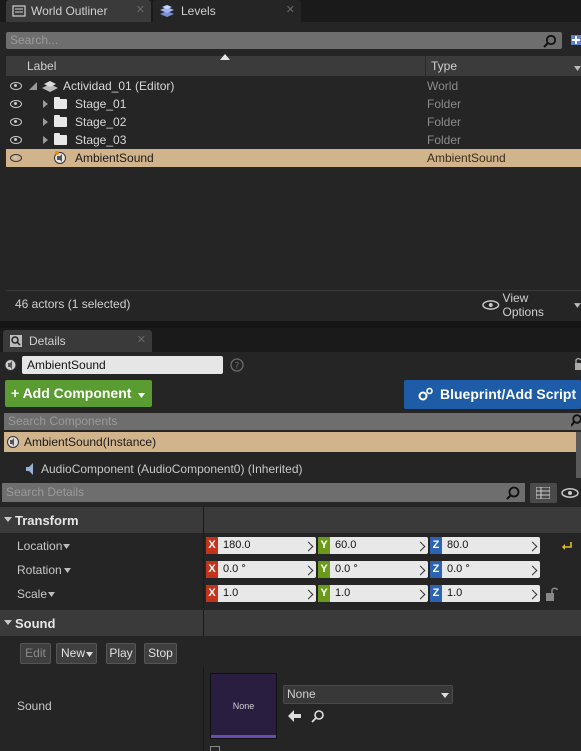  I want to click on property-matrix-button, so click(543, 493).